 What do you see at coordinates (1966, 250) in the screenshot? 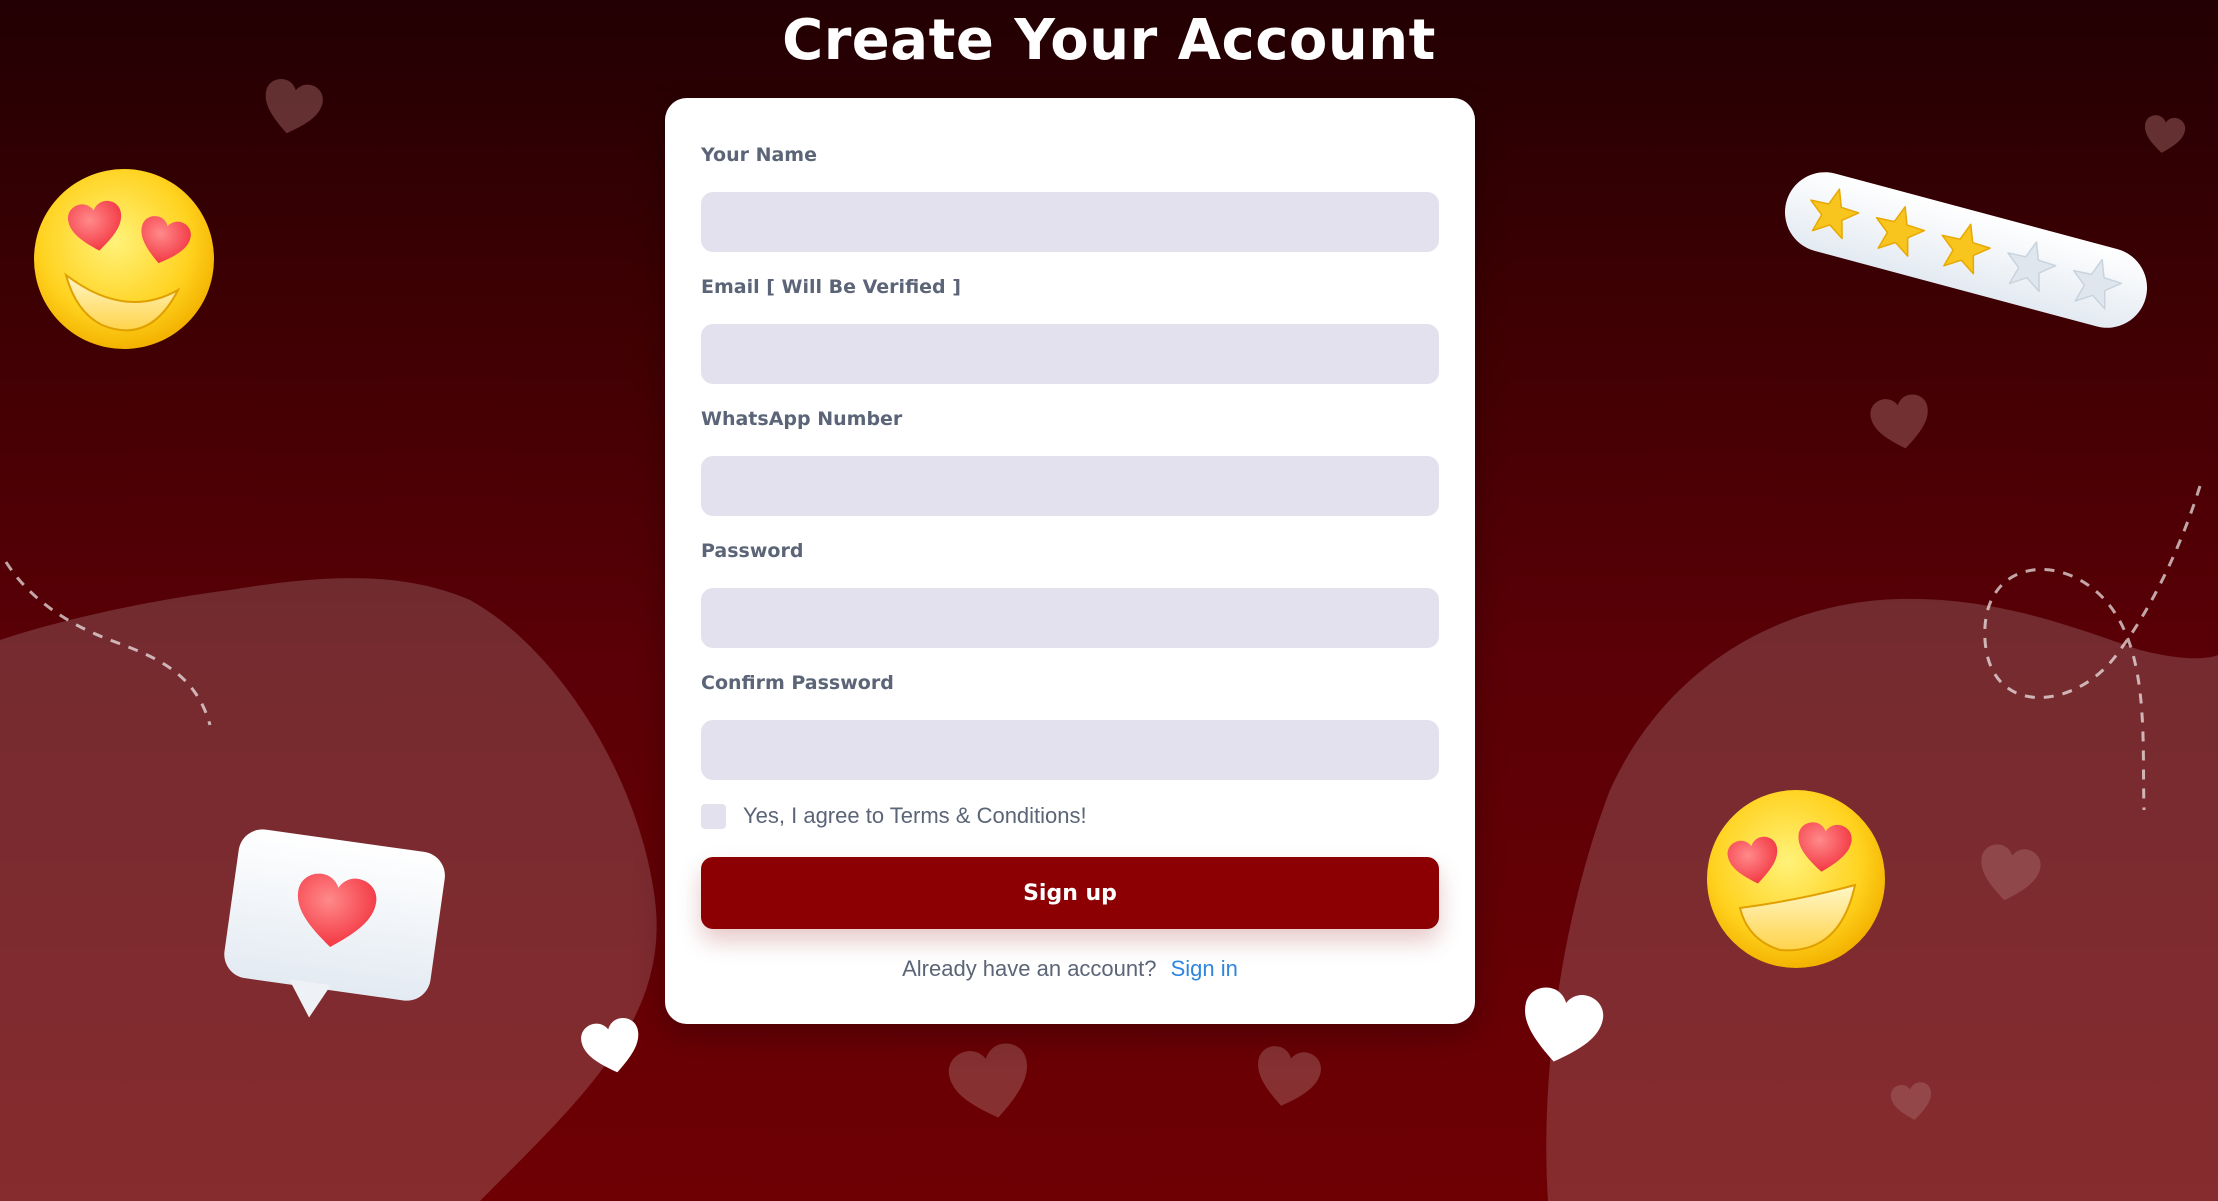
I see `star-rating-icon` at bounding box center [1966, 250].